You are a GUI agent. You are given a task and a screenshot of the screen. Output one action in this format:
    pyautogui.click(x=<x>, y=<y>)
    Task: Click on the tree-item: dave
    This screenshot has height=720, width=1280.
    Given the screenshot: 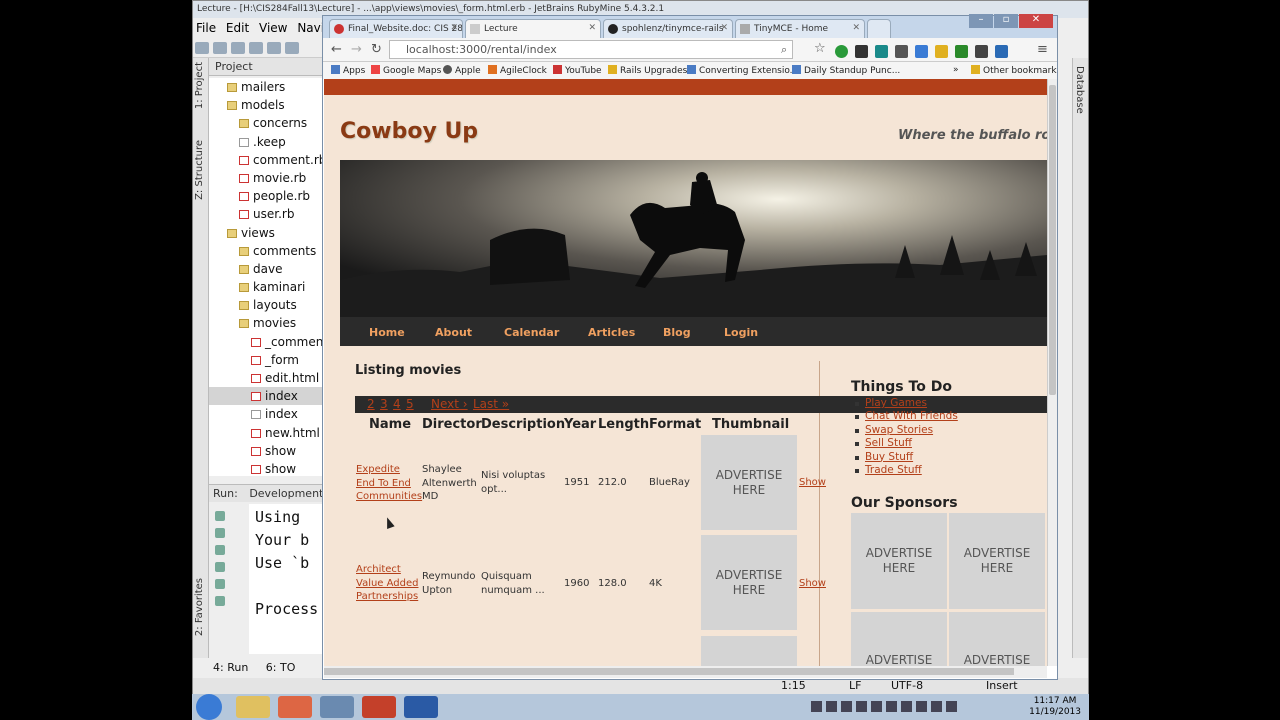 What is the action you would take?
    pyautogui.click(x=271, y=269)
    